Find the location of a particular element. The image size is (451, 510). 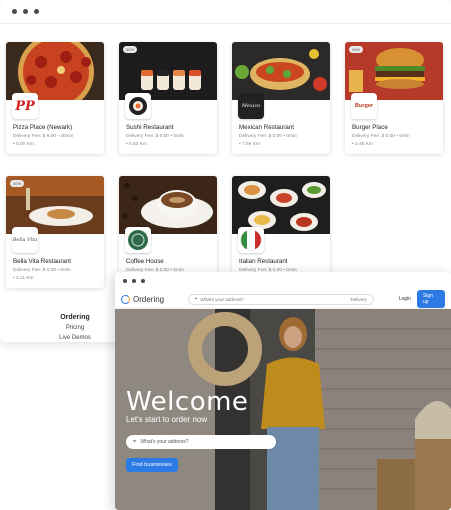

hero-address-placeholder: What's your address? is located at coordinates (164, 442).